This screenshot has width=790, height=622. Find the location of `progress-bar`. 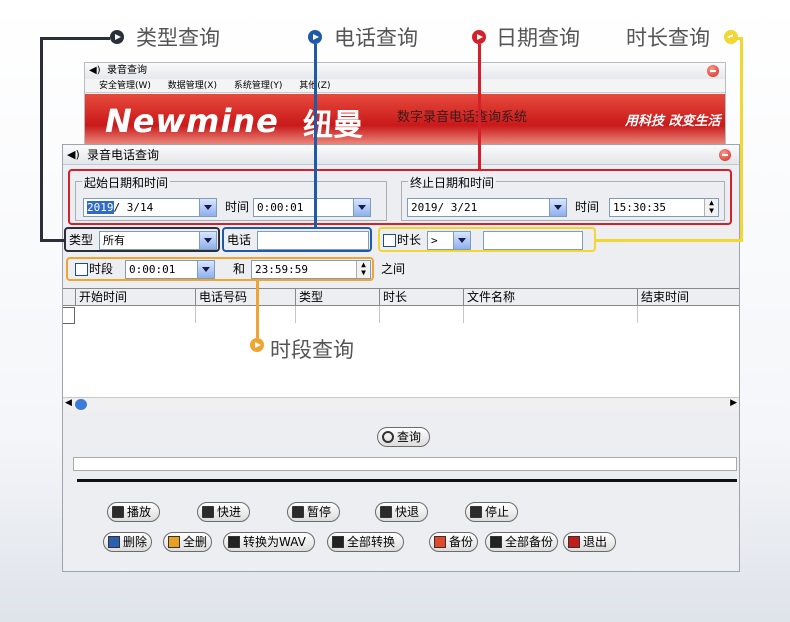

progress-bar is located at coordinates (405, 464).